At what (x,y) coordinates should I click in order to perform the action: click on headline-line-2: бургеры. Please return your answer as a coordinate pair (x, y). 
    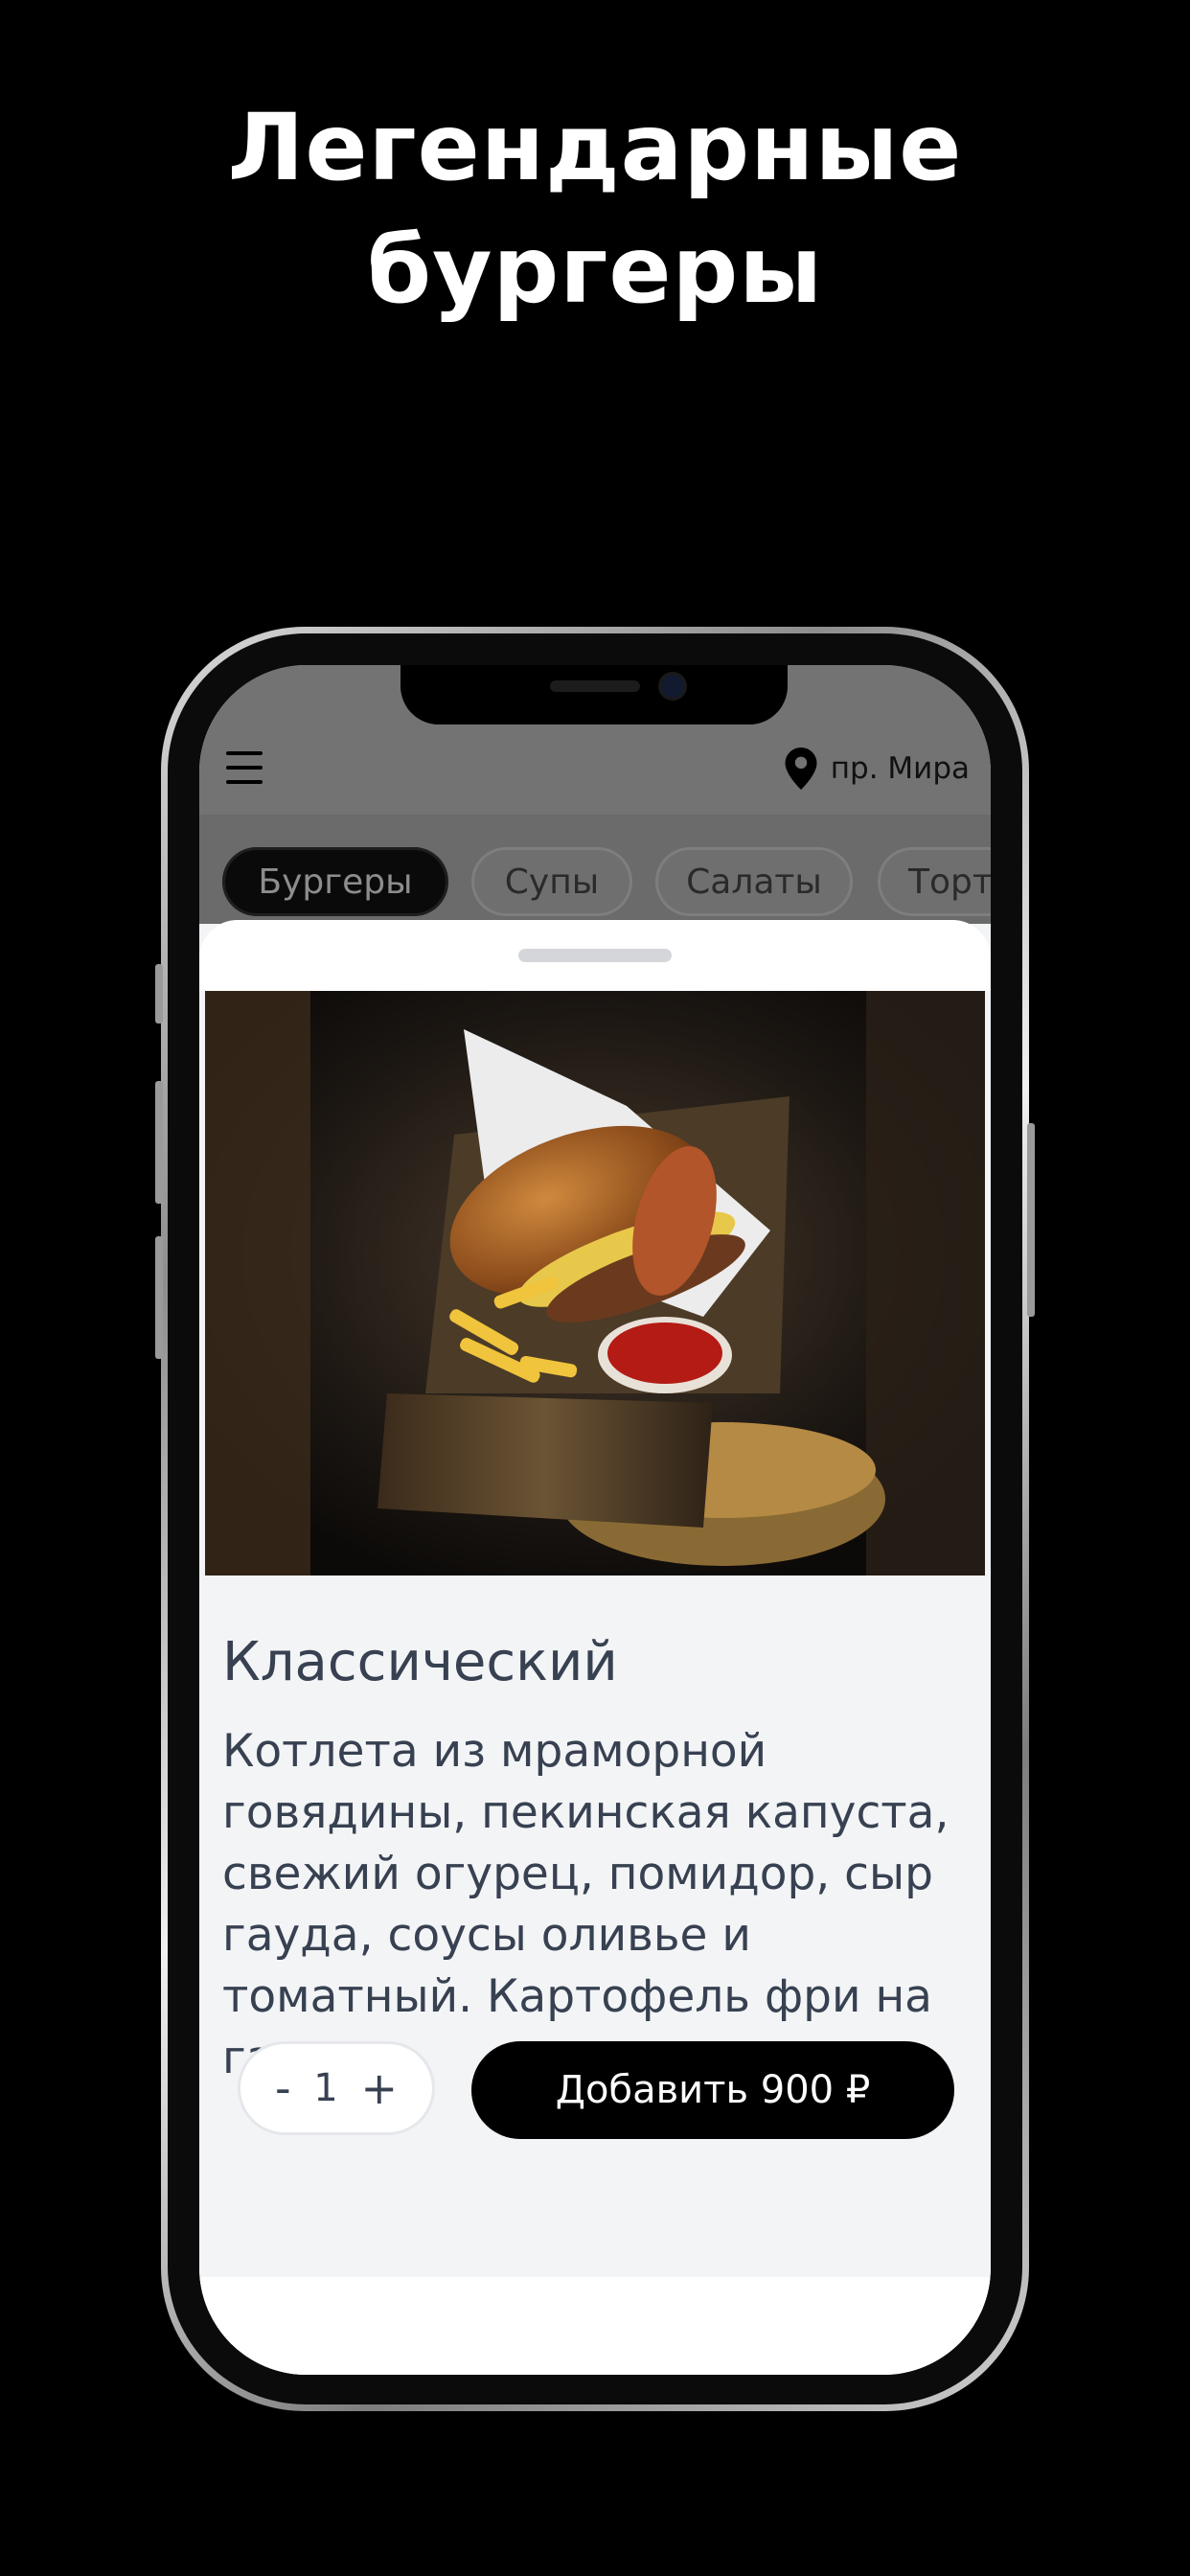
    Looking at the image, I should click on (595, 270).